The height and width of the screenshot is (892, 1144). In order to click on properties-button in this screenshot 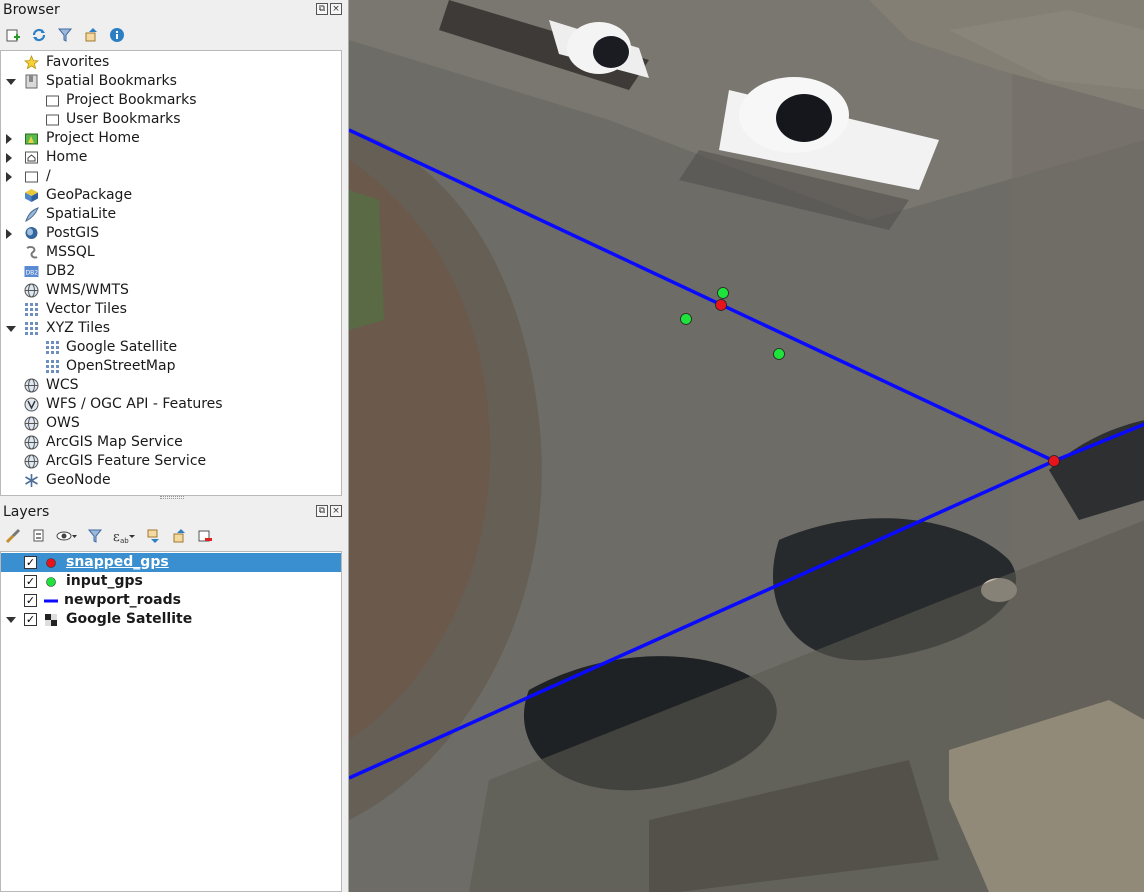, I will do `click(117, 35)`.